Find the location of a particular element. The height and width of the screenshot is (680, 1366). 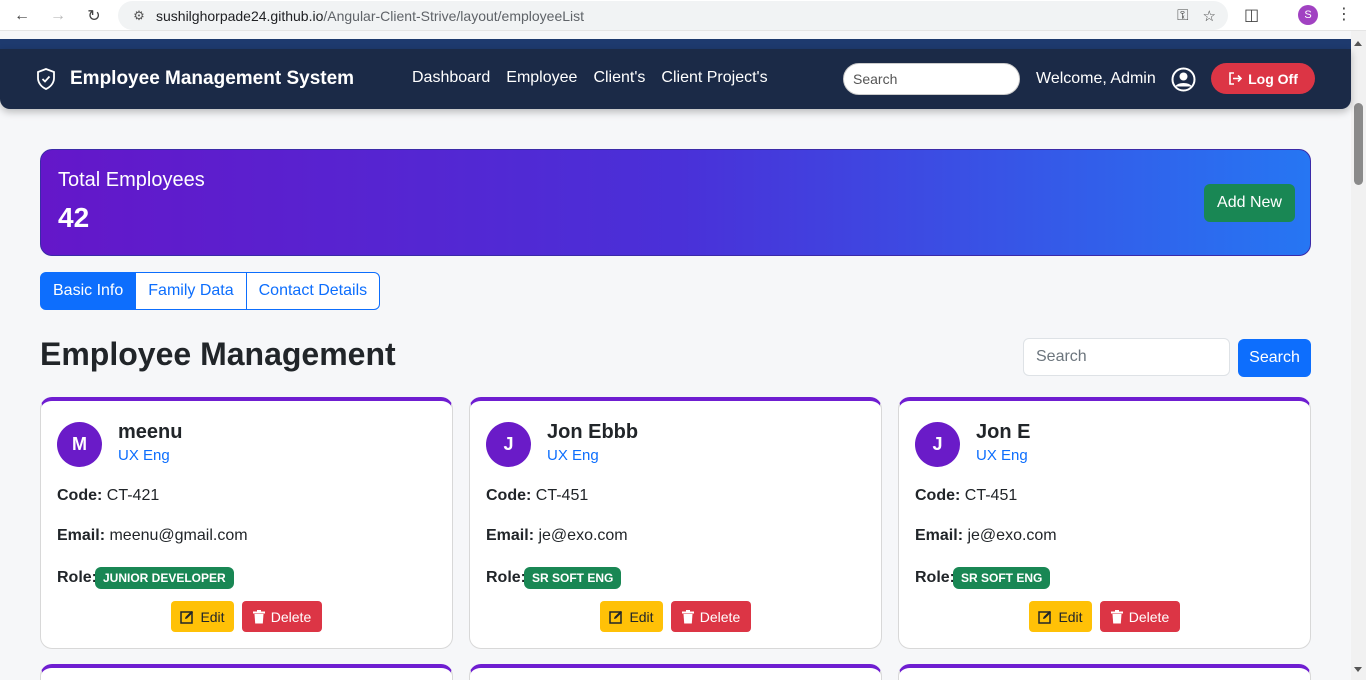

employee-name: Jon Ebbb is located at coordinates (593, 432).